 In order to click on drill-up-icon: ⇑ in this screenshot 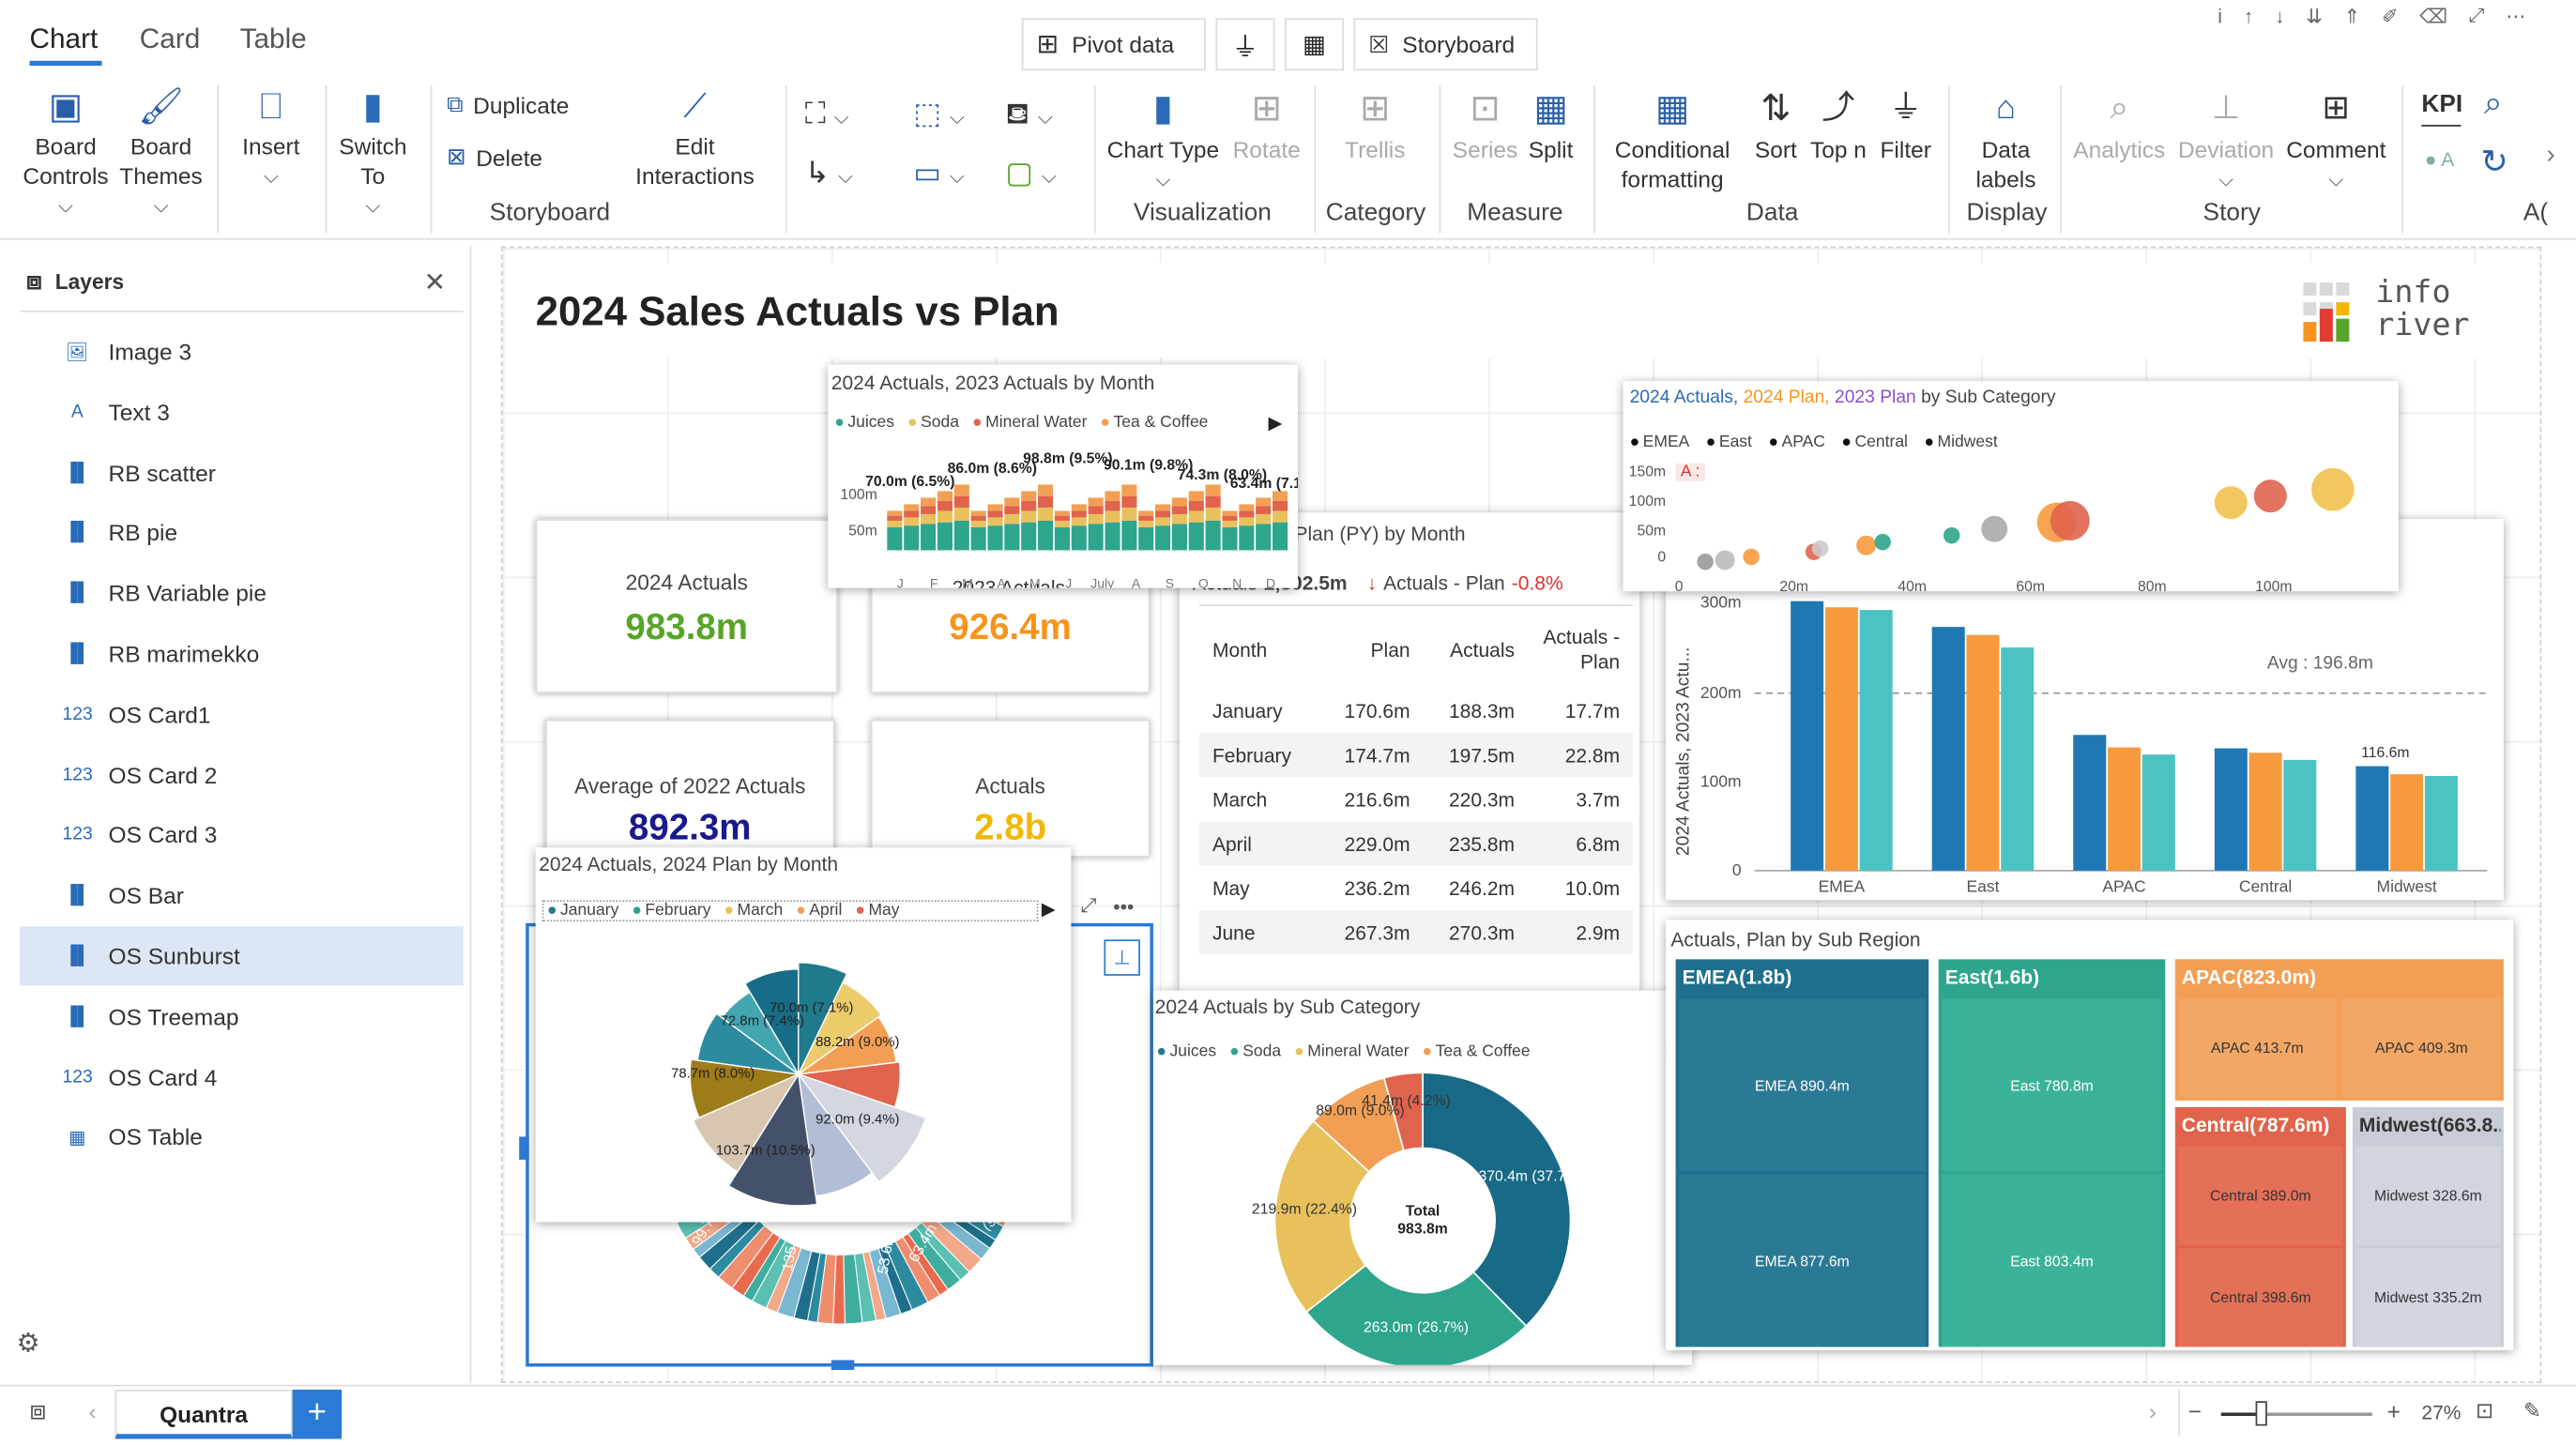, I will do `click(2352, 15)`.